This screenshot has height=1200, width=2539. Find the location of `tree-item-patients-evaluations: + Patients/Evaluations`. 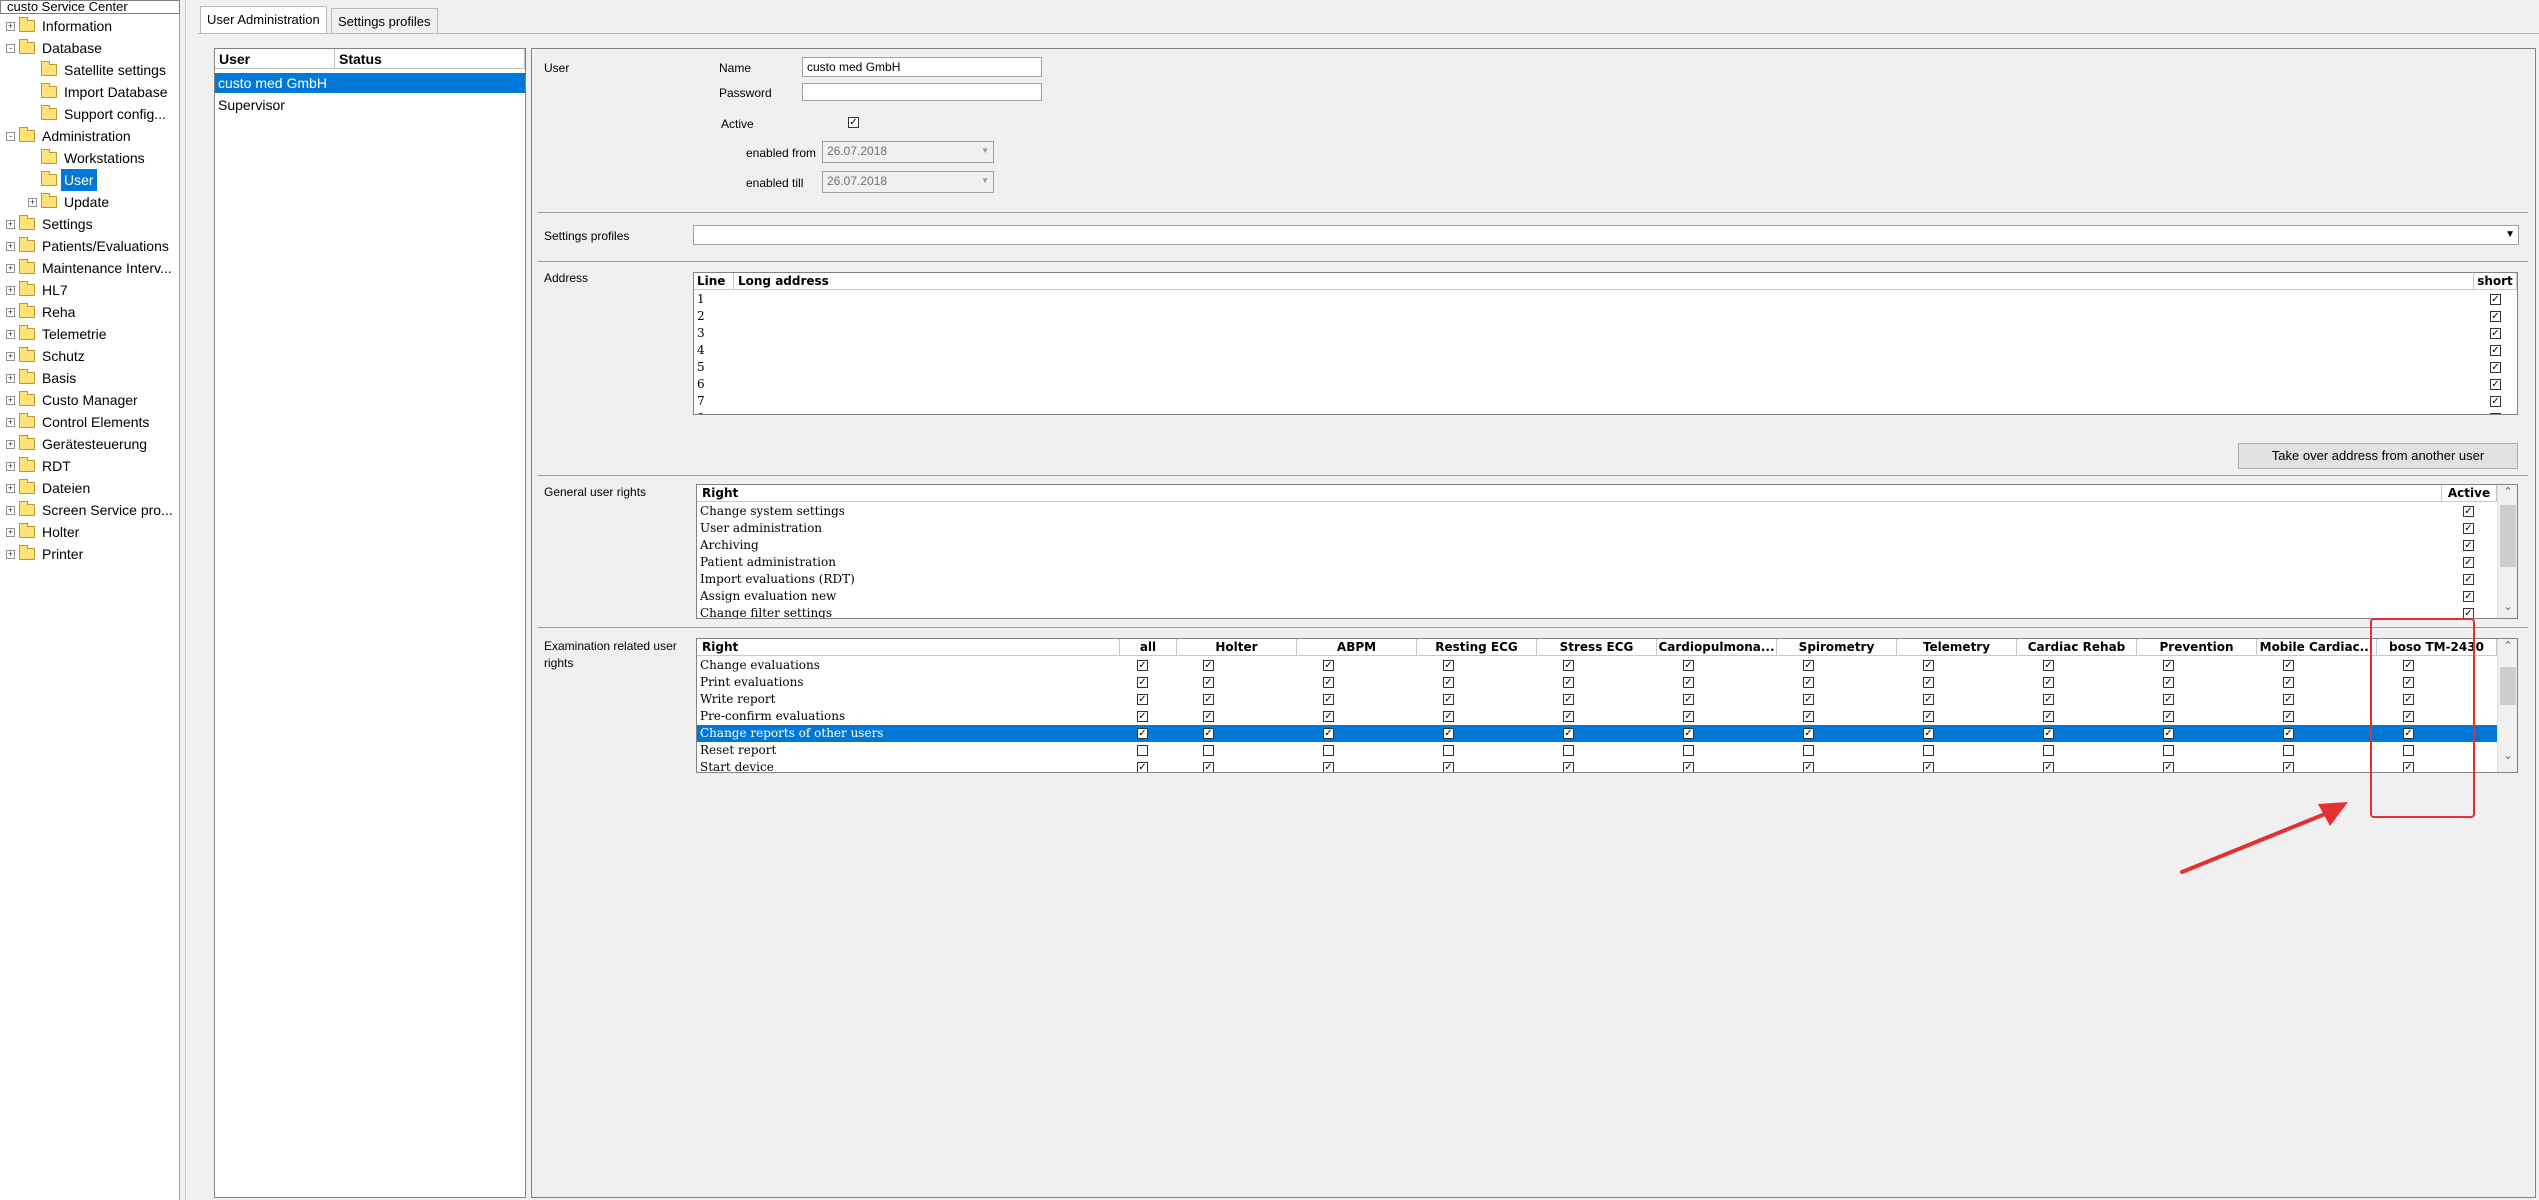

tree-item-patients-evaluations: + Patients/Evaluations is located at coordinates (89, 246).